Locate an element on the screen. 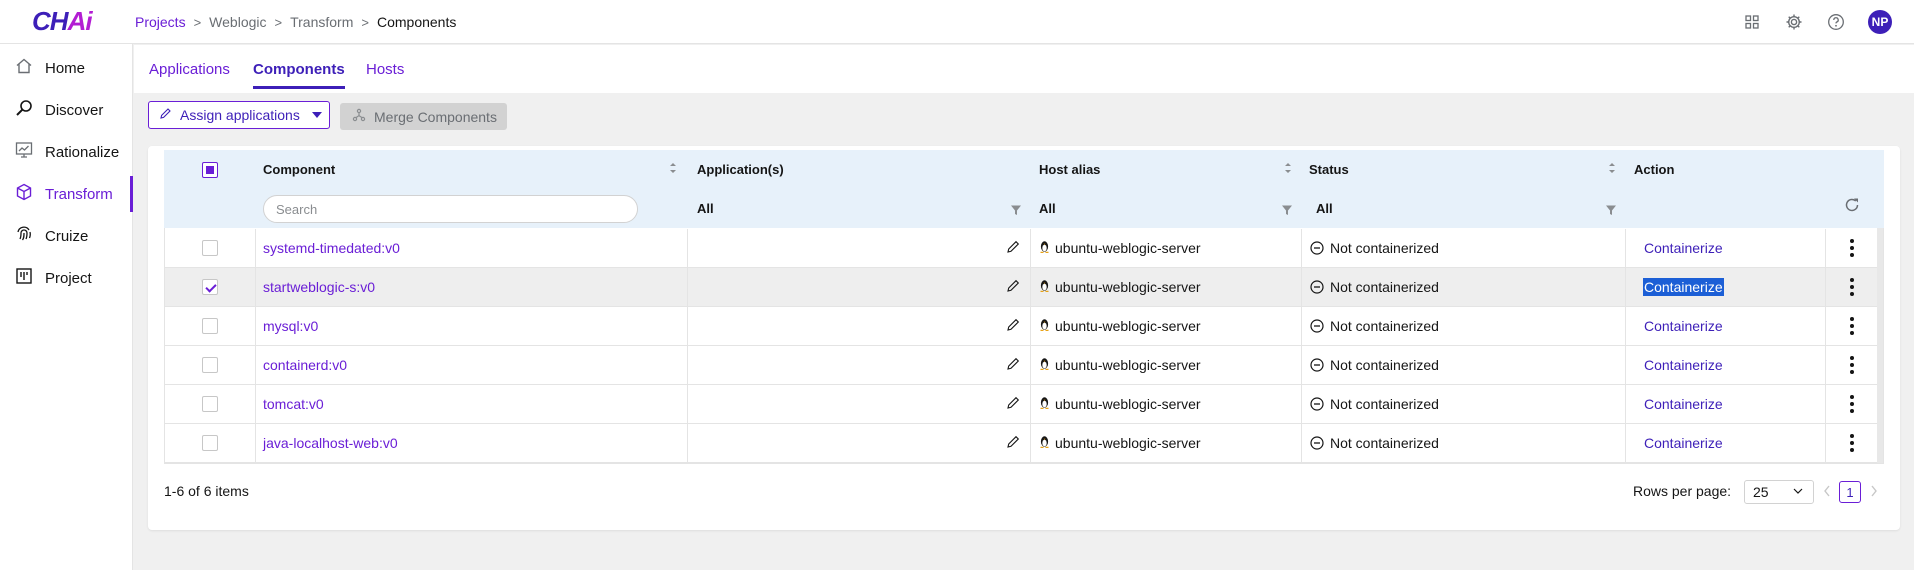  fingerprint-icon is located at coordinates (24, 236).